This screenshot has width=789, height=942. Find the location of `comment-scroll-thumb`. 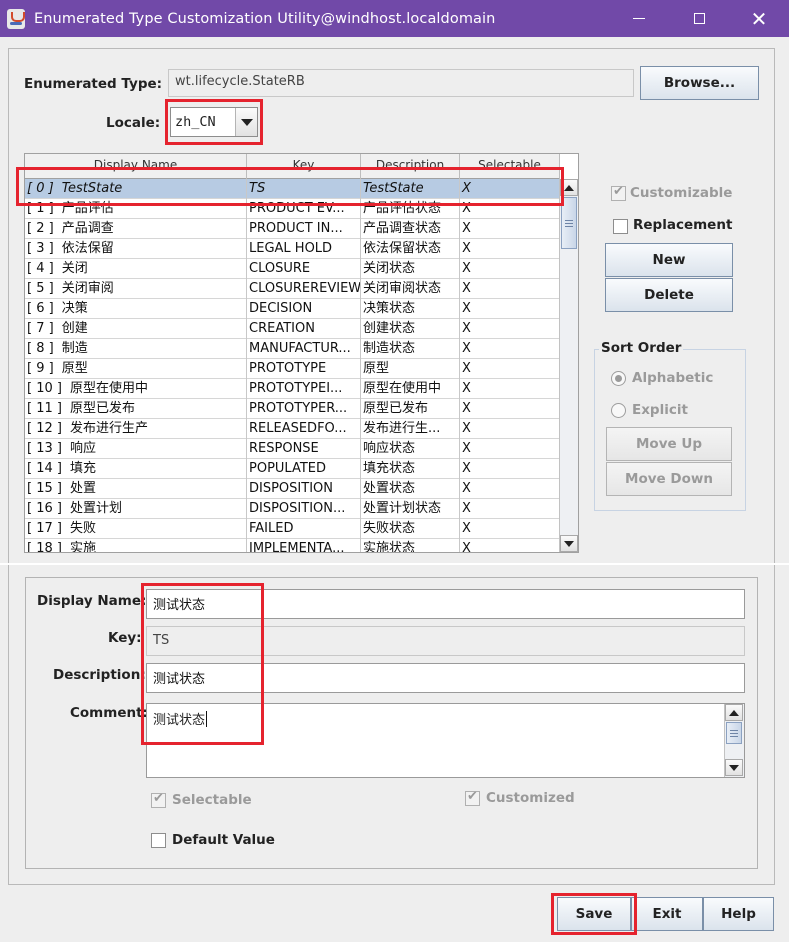

comment-scroll-thumb is located at coordinates (734, 733).